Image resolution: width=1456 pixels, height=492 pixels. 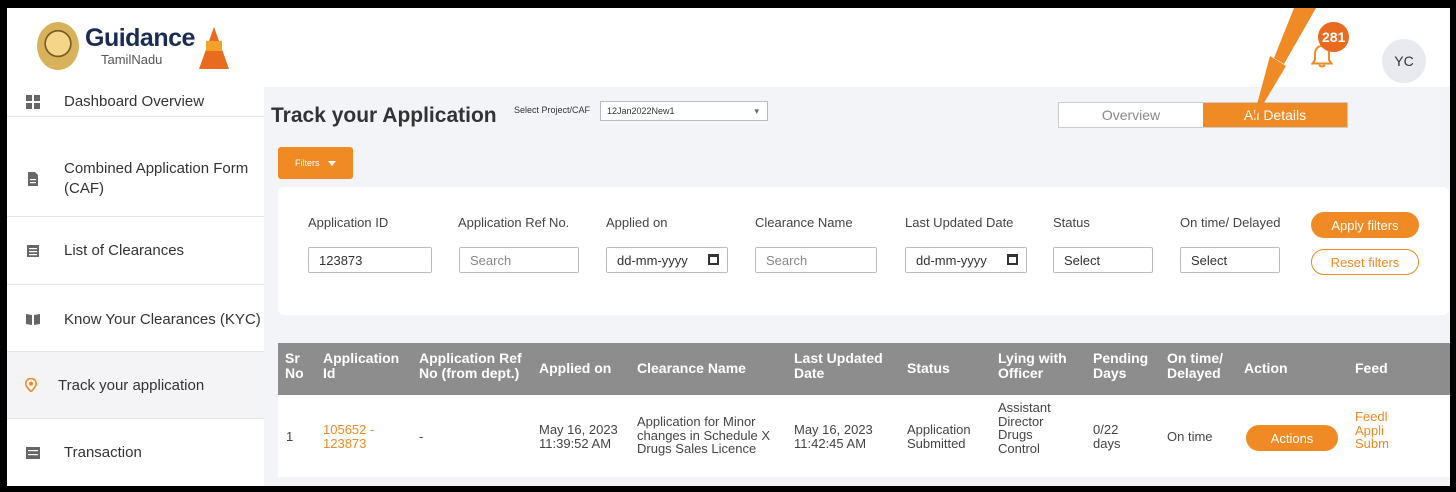 What do you see at coordinates (1334, 37) in the screenshot?
I see `notification-badge: 281` at bounding box center [1334, 37].